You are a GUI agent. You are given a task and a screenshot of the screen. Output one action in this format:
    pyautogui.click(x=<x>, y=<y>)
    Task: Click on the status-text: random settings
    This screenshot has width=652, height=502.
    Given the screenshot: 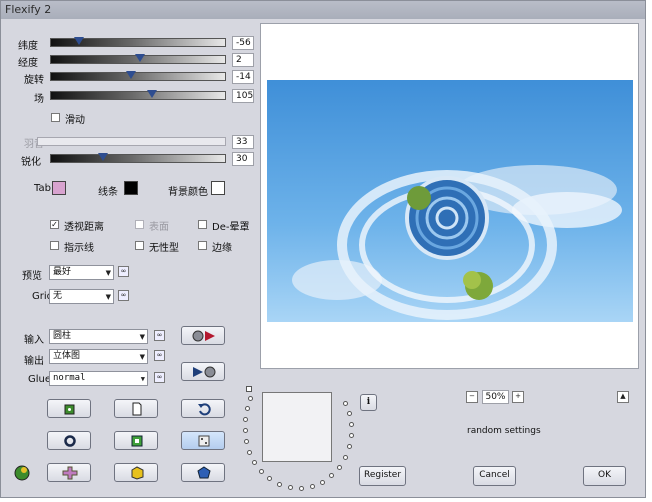 What is the action you would take?
    pyautogui.click(x=504, y=431)
    